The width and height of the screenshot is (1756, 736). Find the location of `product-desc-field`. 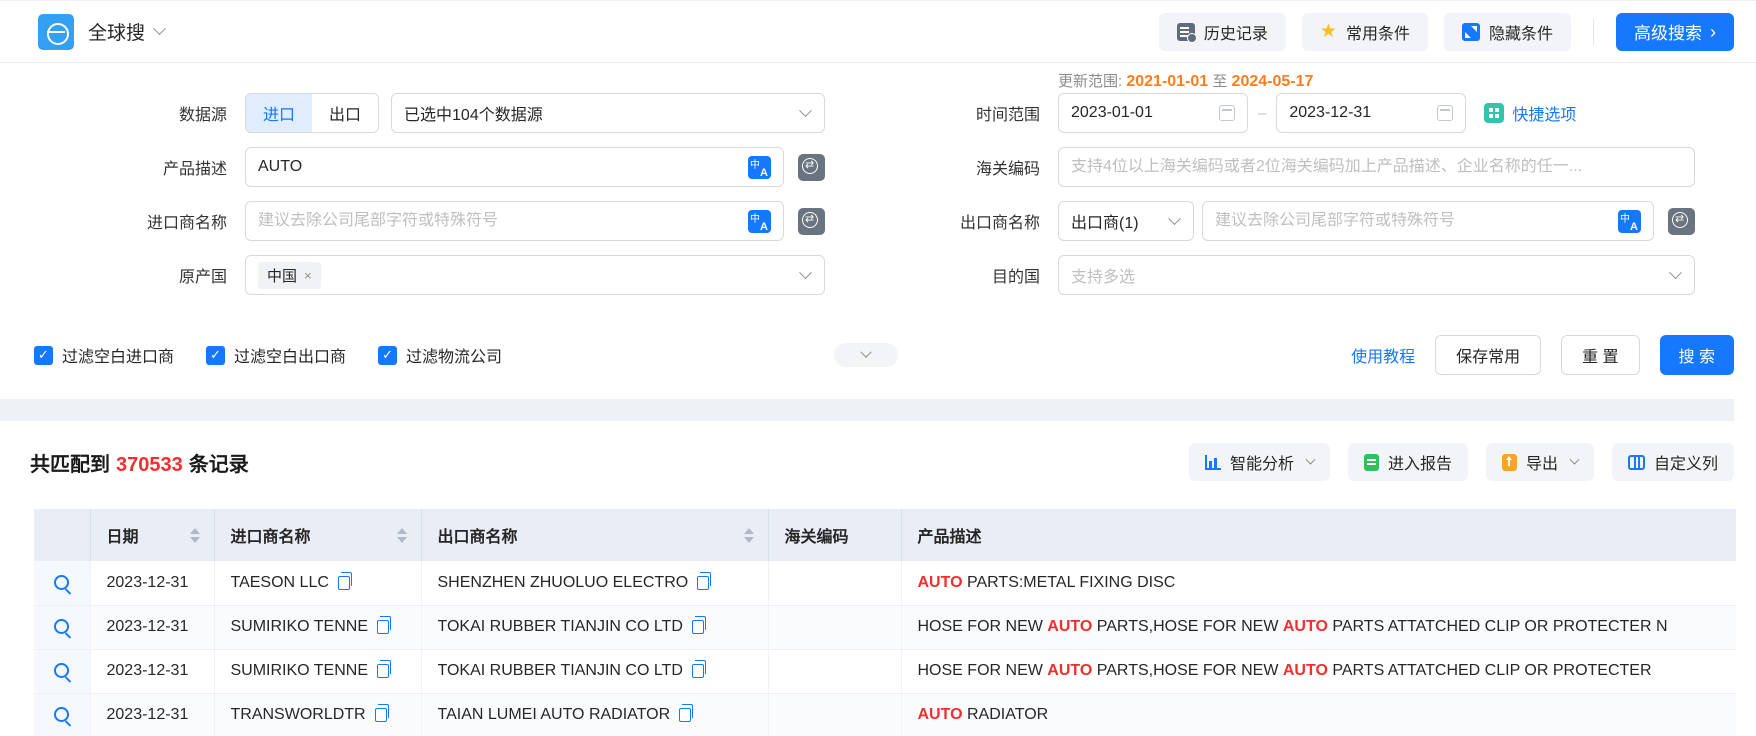

product-desc-field is located at coordinates (514, 167).